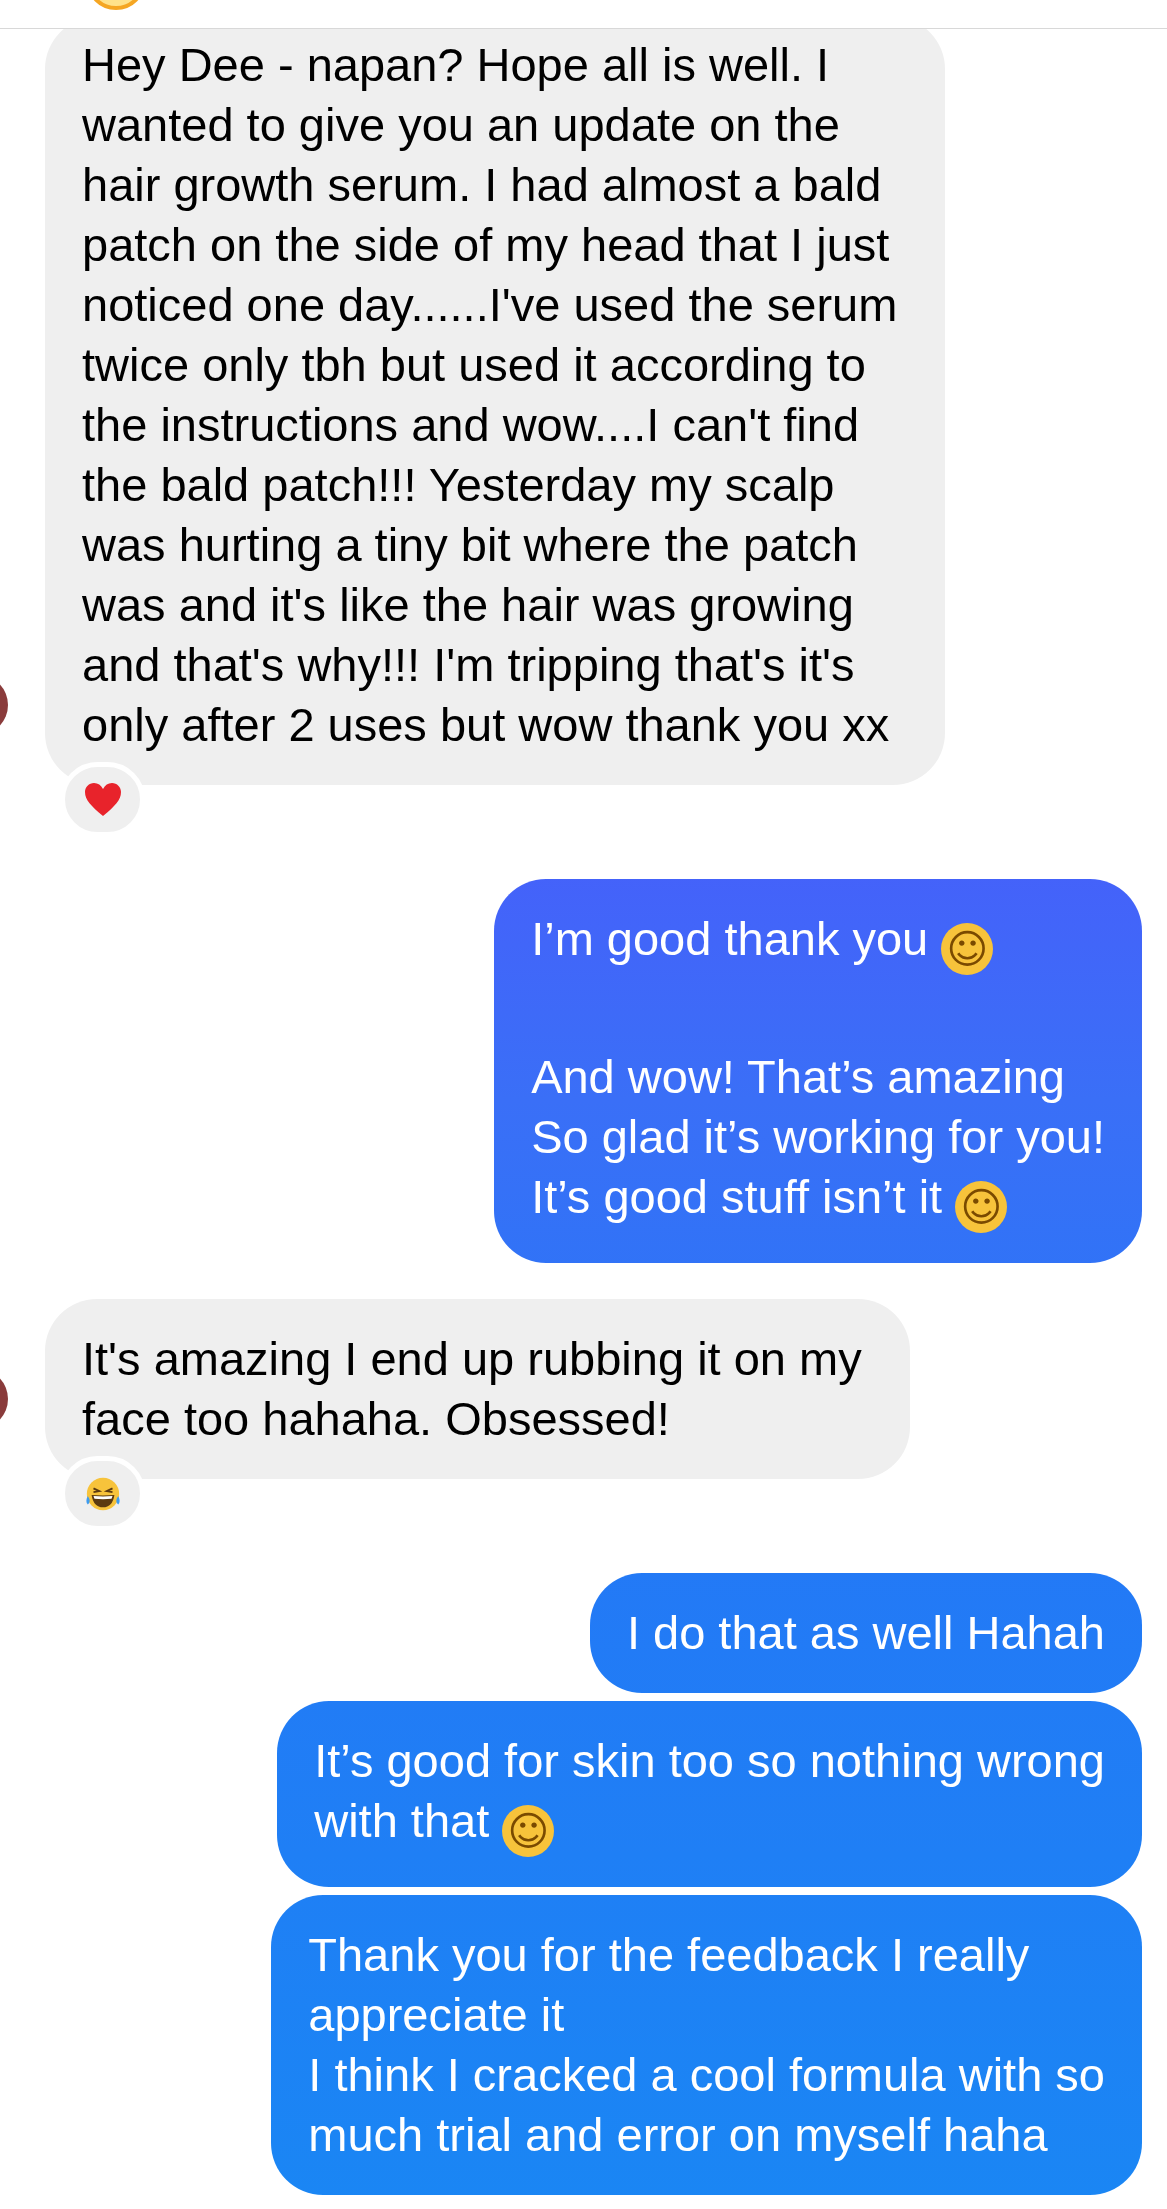 This screenshot has width=1167, height=2209. I want to click on message-text: And wow! That’s amazing So glad it’s working for you! It’s good stuff isn’t it ☺, so click(818, 1140).